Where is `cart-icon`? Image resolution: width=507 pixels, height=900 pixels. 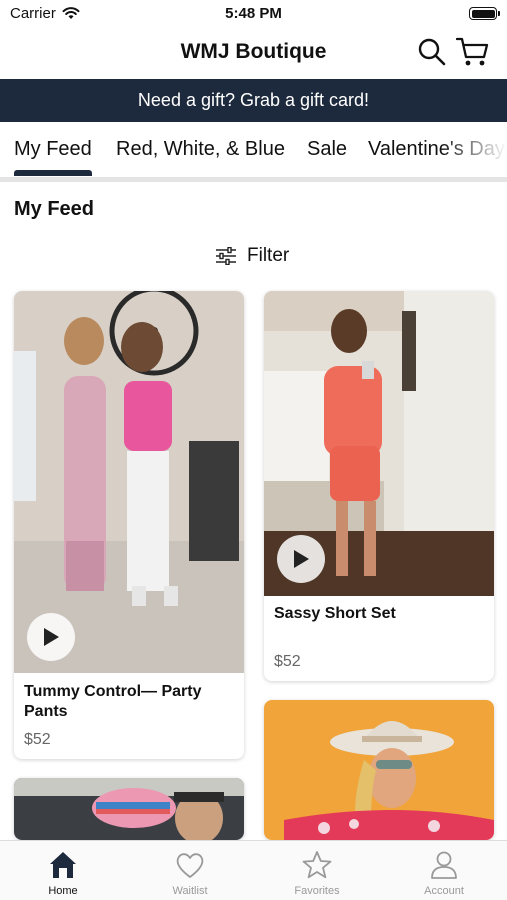
cart-icon is located at coordinates (473, 52).